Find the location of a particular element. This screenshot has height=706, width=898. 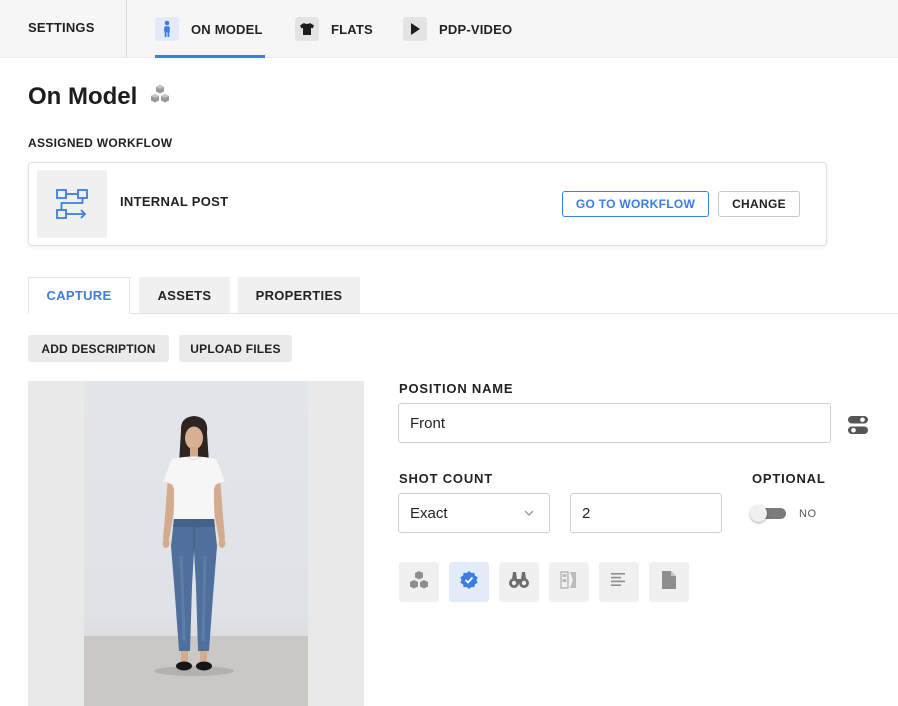

active-tab-indicator is located at coordinates (210, 56).